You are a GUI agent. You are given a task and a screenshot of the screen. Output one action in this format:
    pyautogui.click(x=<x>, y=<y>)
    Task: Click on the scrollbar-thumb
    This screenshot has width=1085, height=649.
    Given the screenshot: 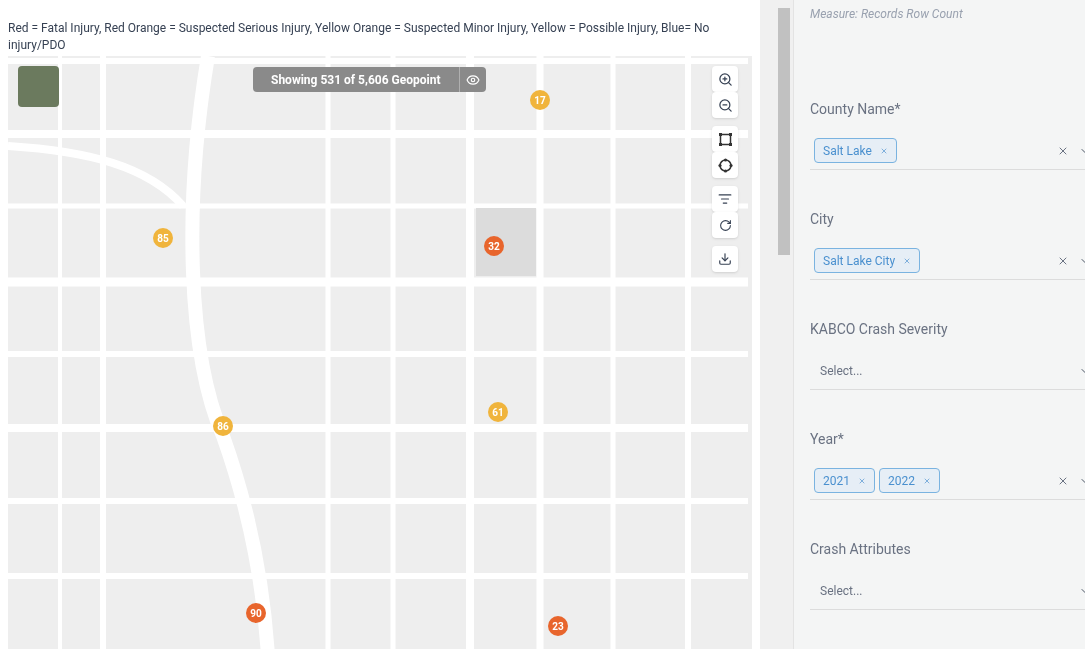 What is the action you would take?
    pyautogui.click(x=784, y=131)
    